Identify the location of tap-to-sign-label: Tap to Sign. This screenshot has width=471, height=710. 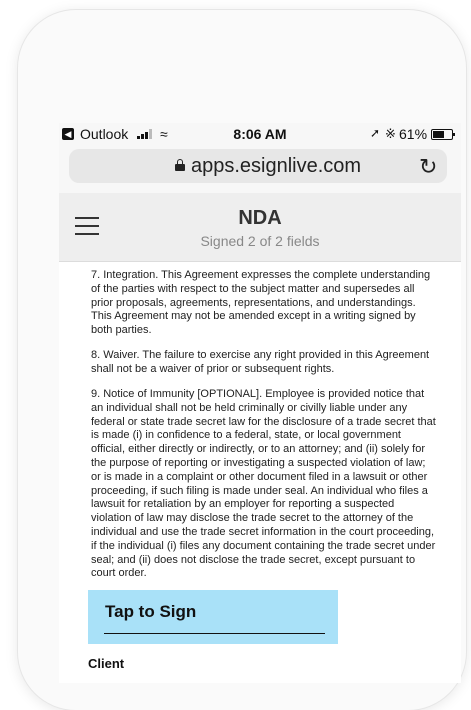
(151, 611).